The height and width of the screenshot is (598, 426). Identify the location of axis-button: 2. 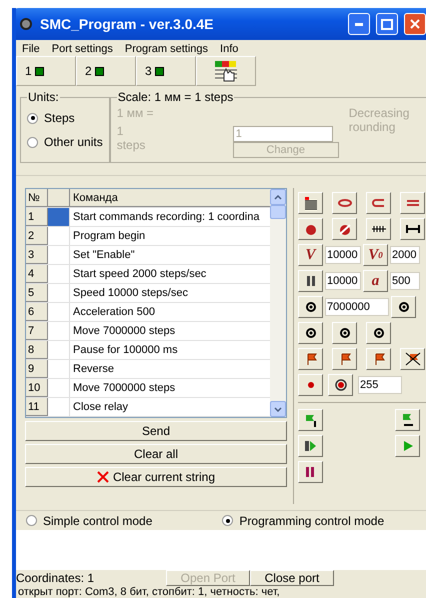
(106, 71).